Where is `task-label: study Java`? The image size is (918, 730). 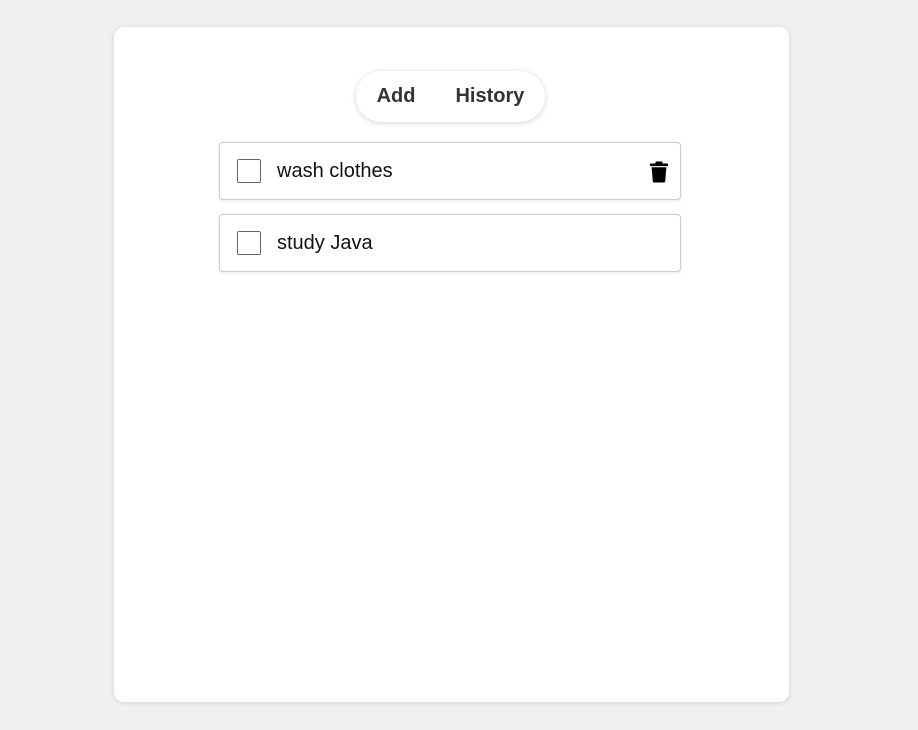
task-label: study Java is located at coordinates (325, 243).